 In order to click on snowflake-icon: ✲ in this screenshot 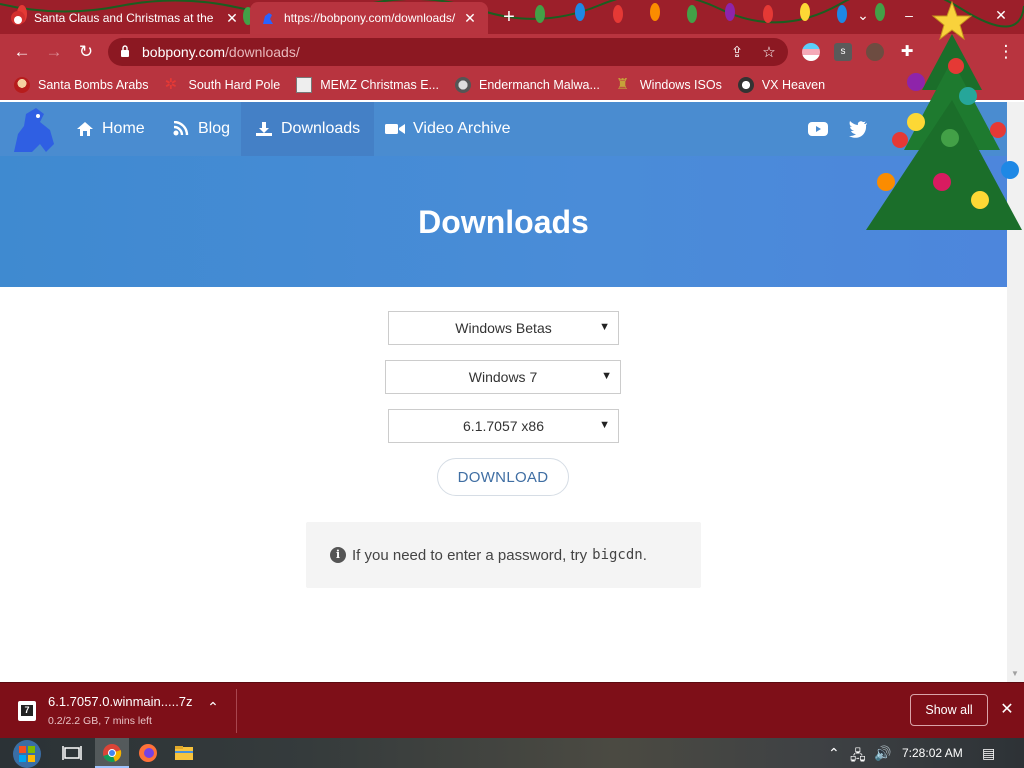, I will do `click(171, 84)`.